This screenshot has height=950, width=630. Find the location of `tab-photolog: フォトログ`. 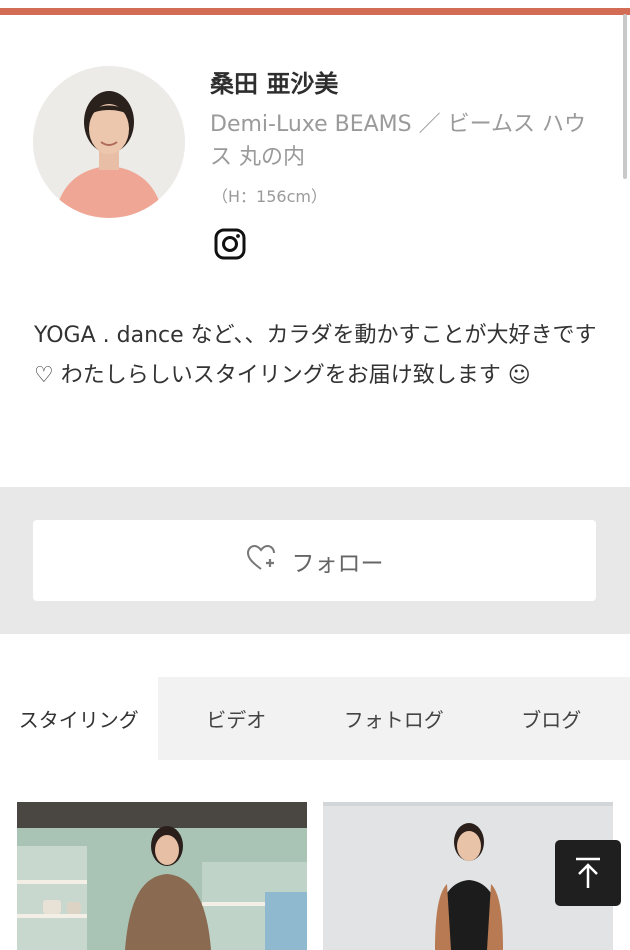

tab-photolog: フォトログ is located at coordinates (394, 718).